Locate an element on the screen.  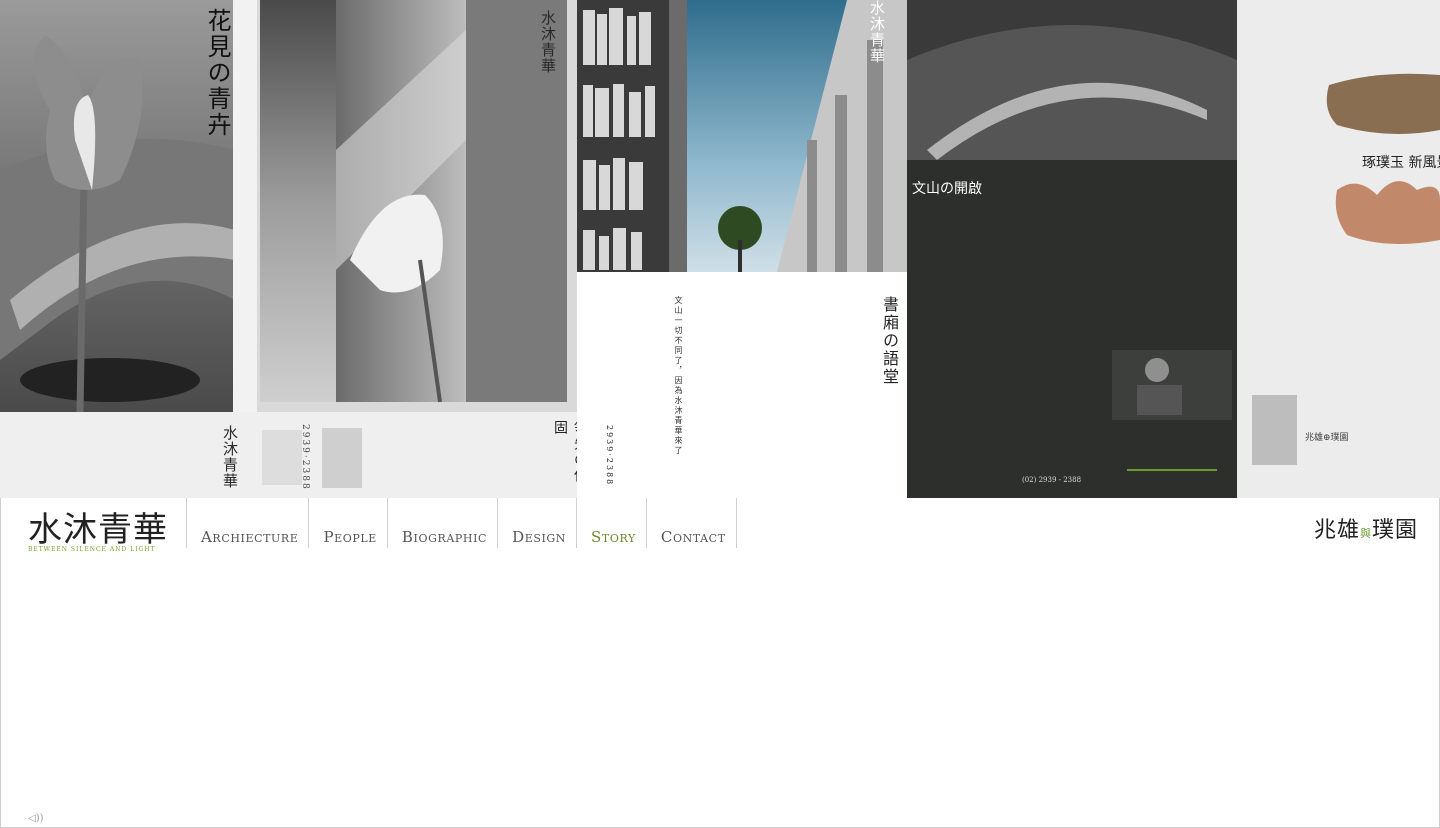
partner-logo: 兆雄與璞園 is located at coordinates (1366, 528).